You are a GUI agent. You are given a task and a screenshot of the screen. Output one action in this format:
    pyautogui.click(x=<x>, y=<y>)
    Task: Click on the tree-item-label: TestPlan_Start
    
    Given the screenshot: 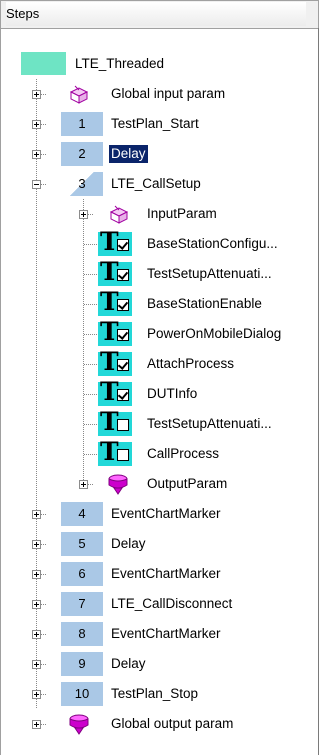 What is the action you would take?
    pyautogui.click(x=155, y=123)
    